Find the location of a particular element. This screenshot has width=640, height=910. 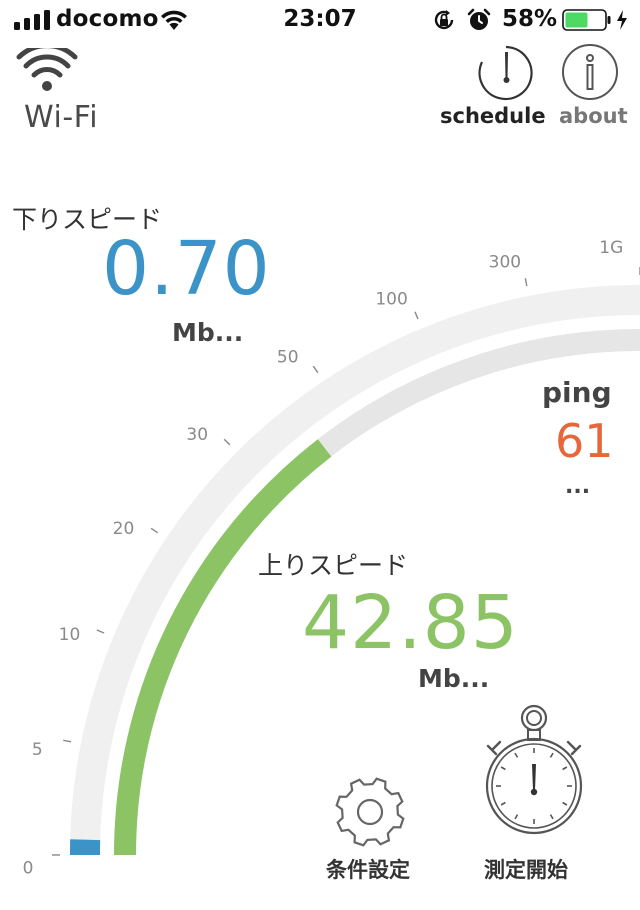

settings-button: 条件設定 is located at coordinates (370, 831).